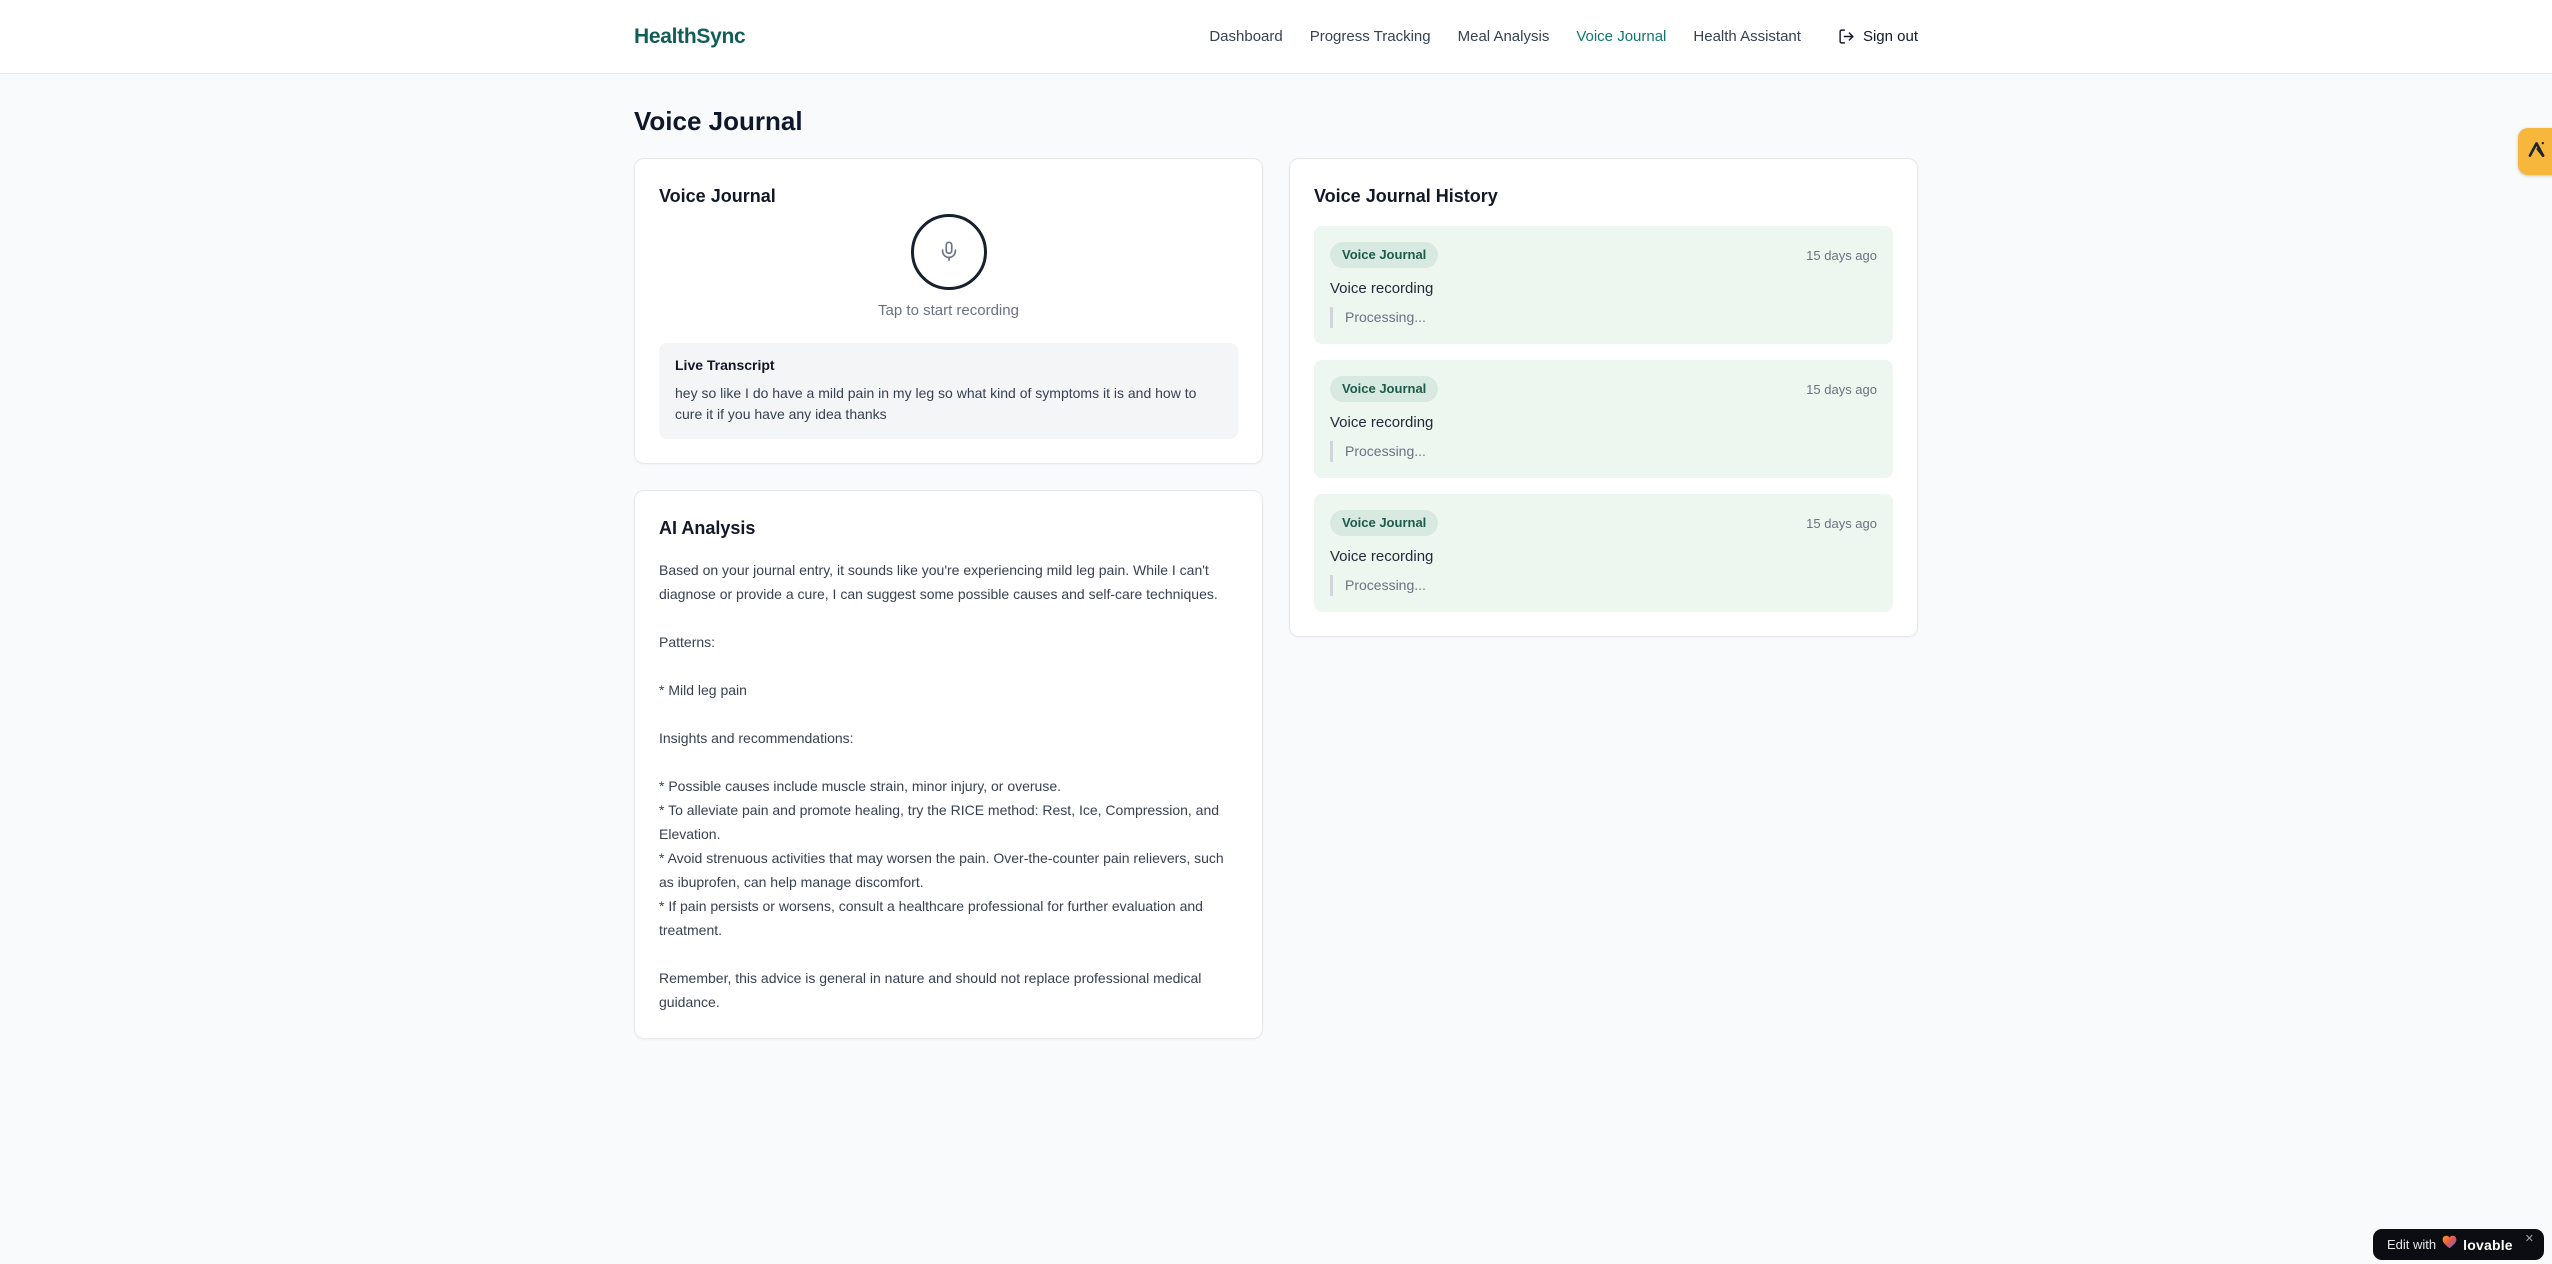 The image size is (2552, 1264). I want to click on tap-to-record-hint: Tap to start recording, so click(948, 310).